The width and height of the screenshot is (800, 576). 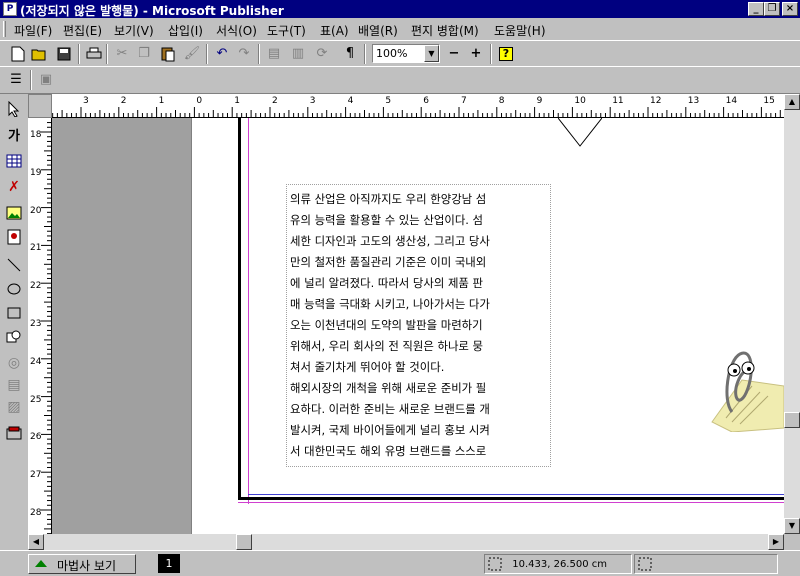 What do you see at coordinates (511, 502) in the screenshot?
I see `margin-guide-bottom` at bounding box center [511, 502].